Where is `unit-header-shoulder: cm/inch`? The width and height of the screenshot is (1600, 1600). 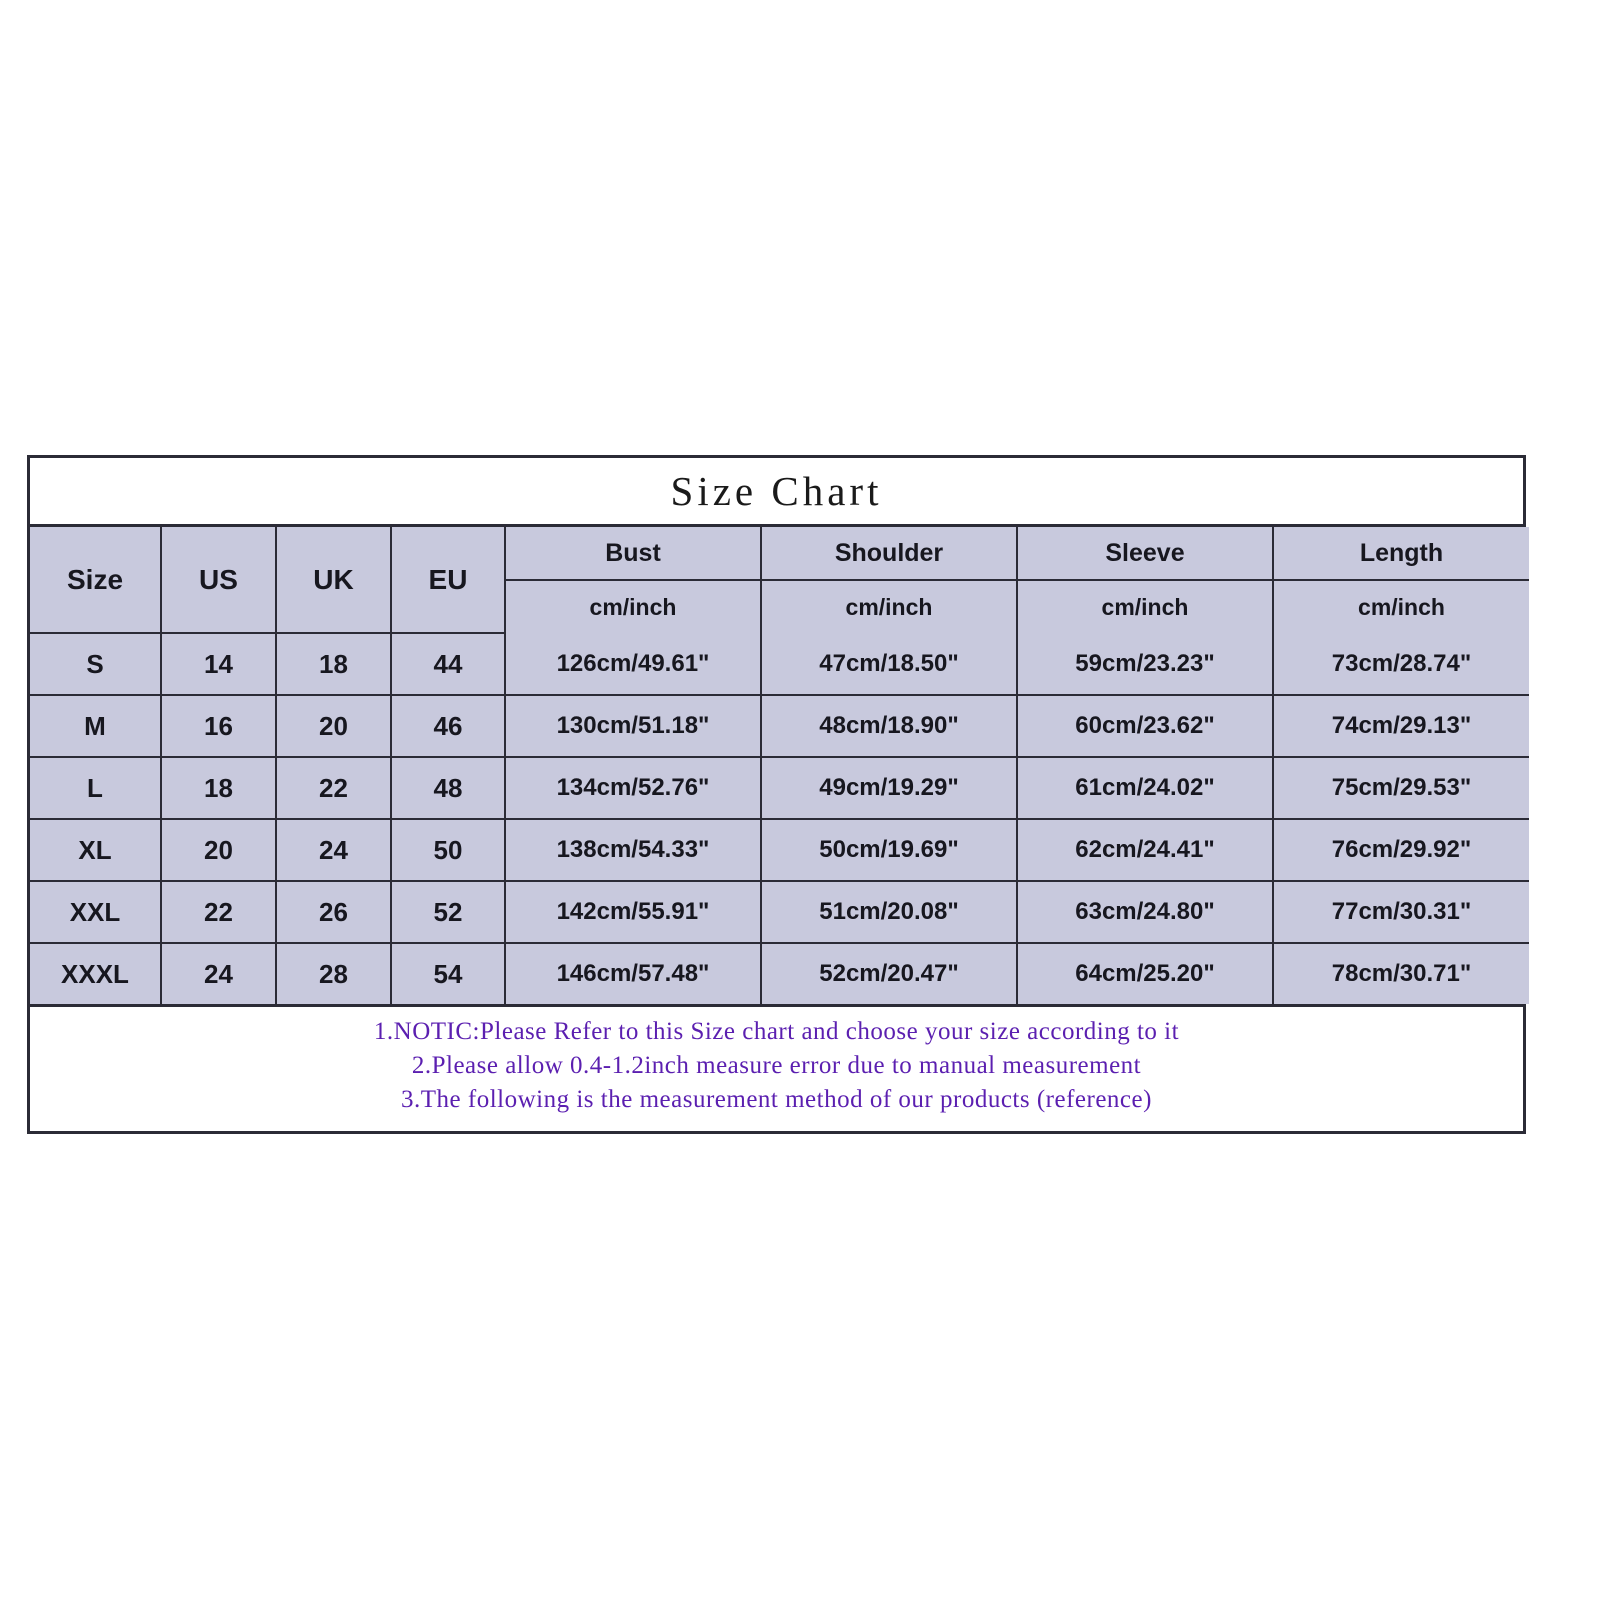
unit-header-shoulder: cm/inch is located at coordinates (889, 606).